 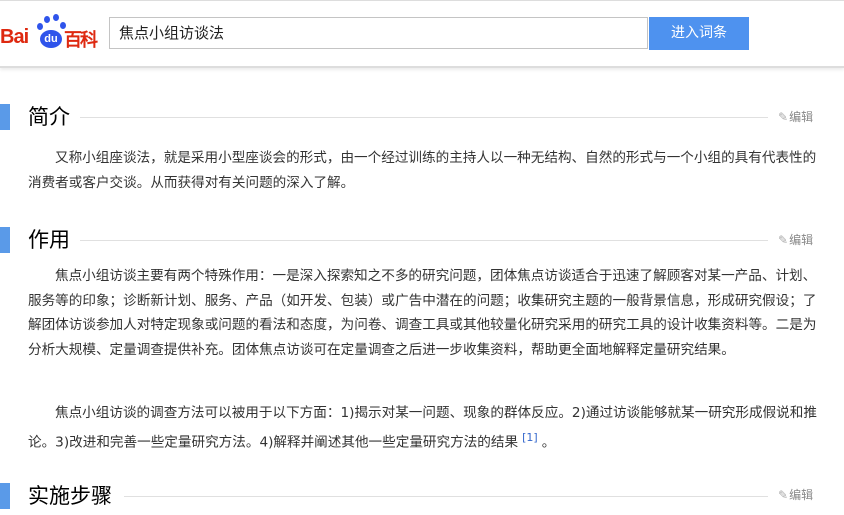 I want to click on logo-du: du, so click(x=51, y=39).